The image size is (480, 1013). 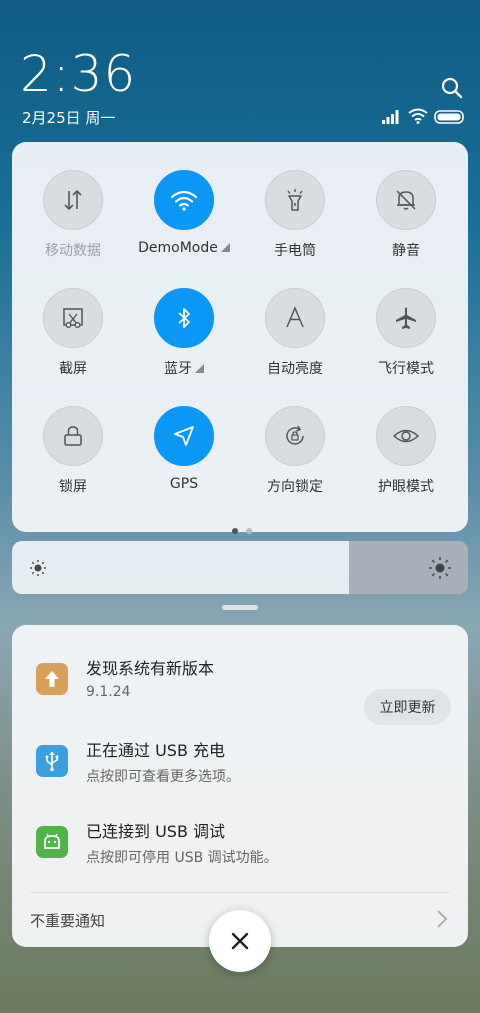 I want to click on tile-label: 飞行模式, so click(x=406, y=369).